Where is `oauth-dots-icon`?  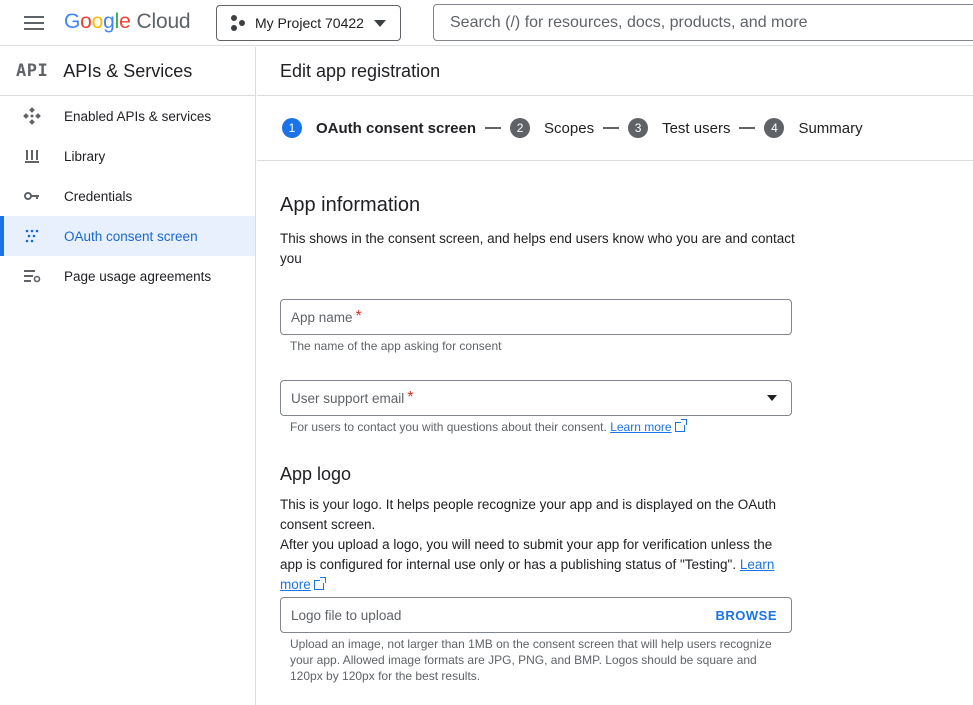
oauth-dots-icon is located at coordinates (32, 236).